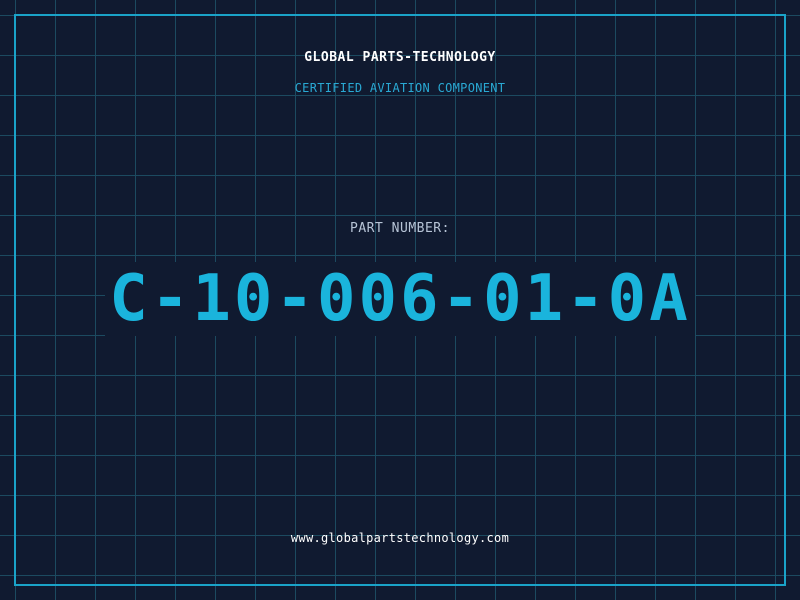 This screenshot has height=600, width=800. What do you see at coordinates (400, 57) in the screenshot?
I see `company-name: GLOBAL PARTS-TECHNOLOGY` at bounding box center [400, 57].